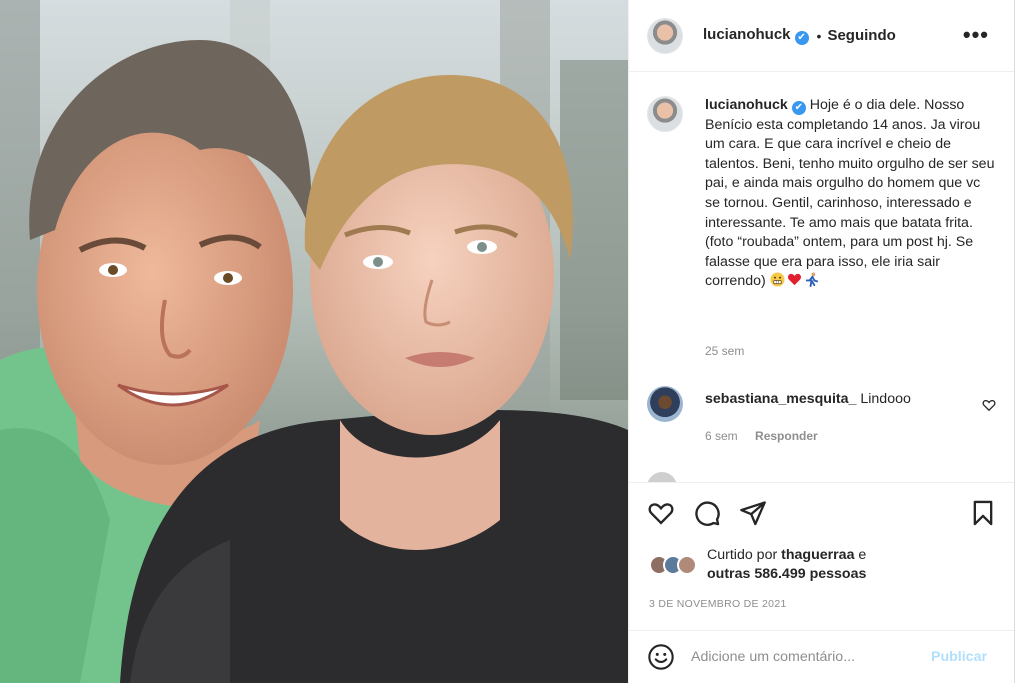 Image resolution: width=1024 pixels, height=683 pixels. Describe the element at coordinates (817, 555) in the screenshot. I see `liker-username: thaguerraa` at that location.